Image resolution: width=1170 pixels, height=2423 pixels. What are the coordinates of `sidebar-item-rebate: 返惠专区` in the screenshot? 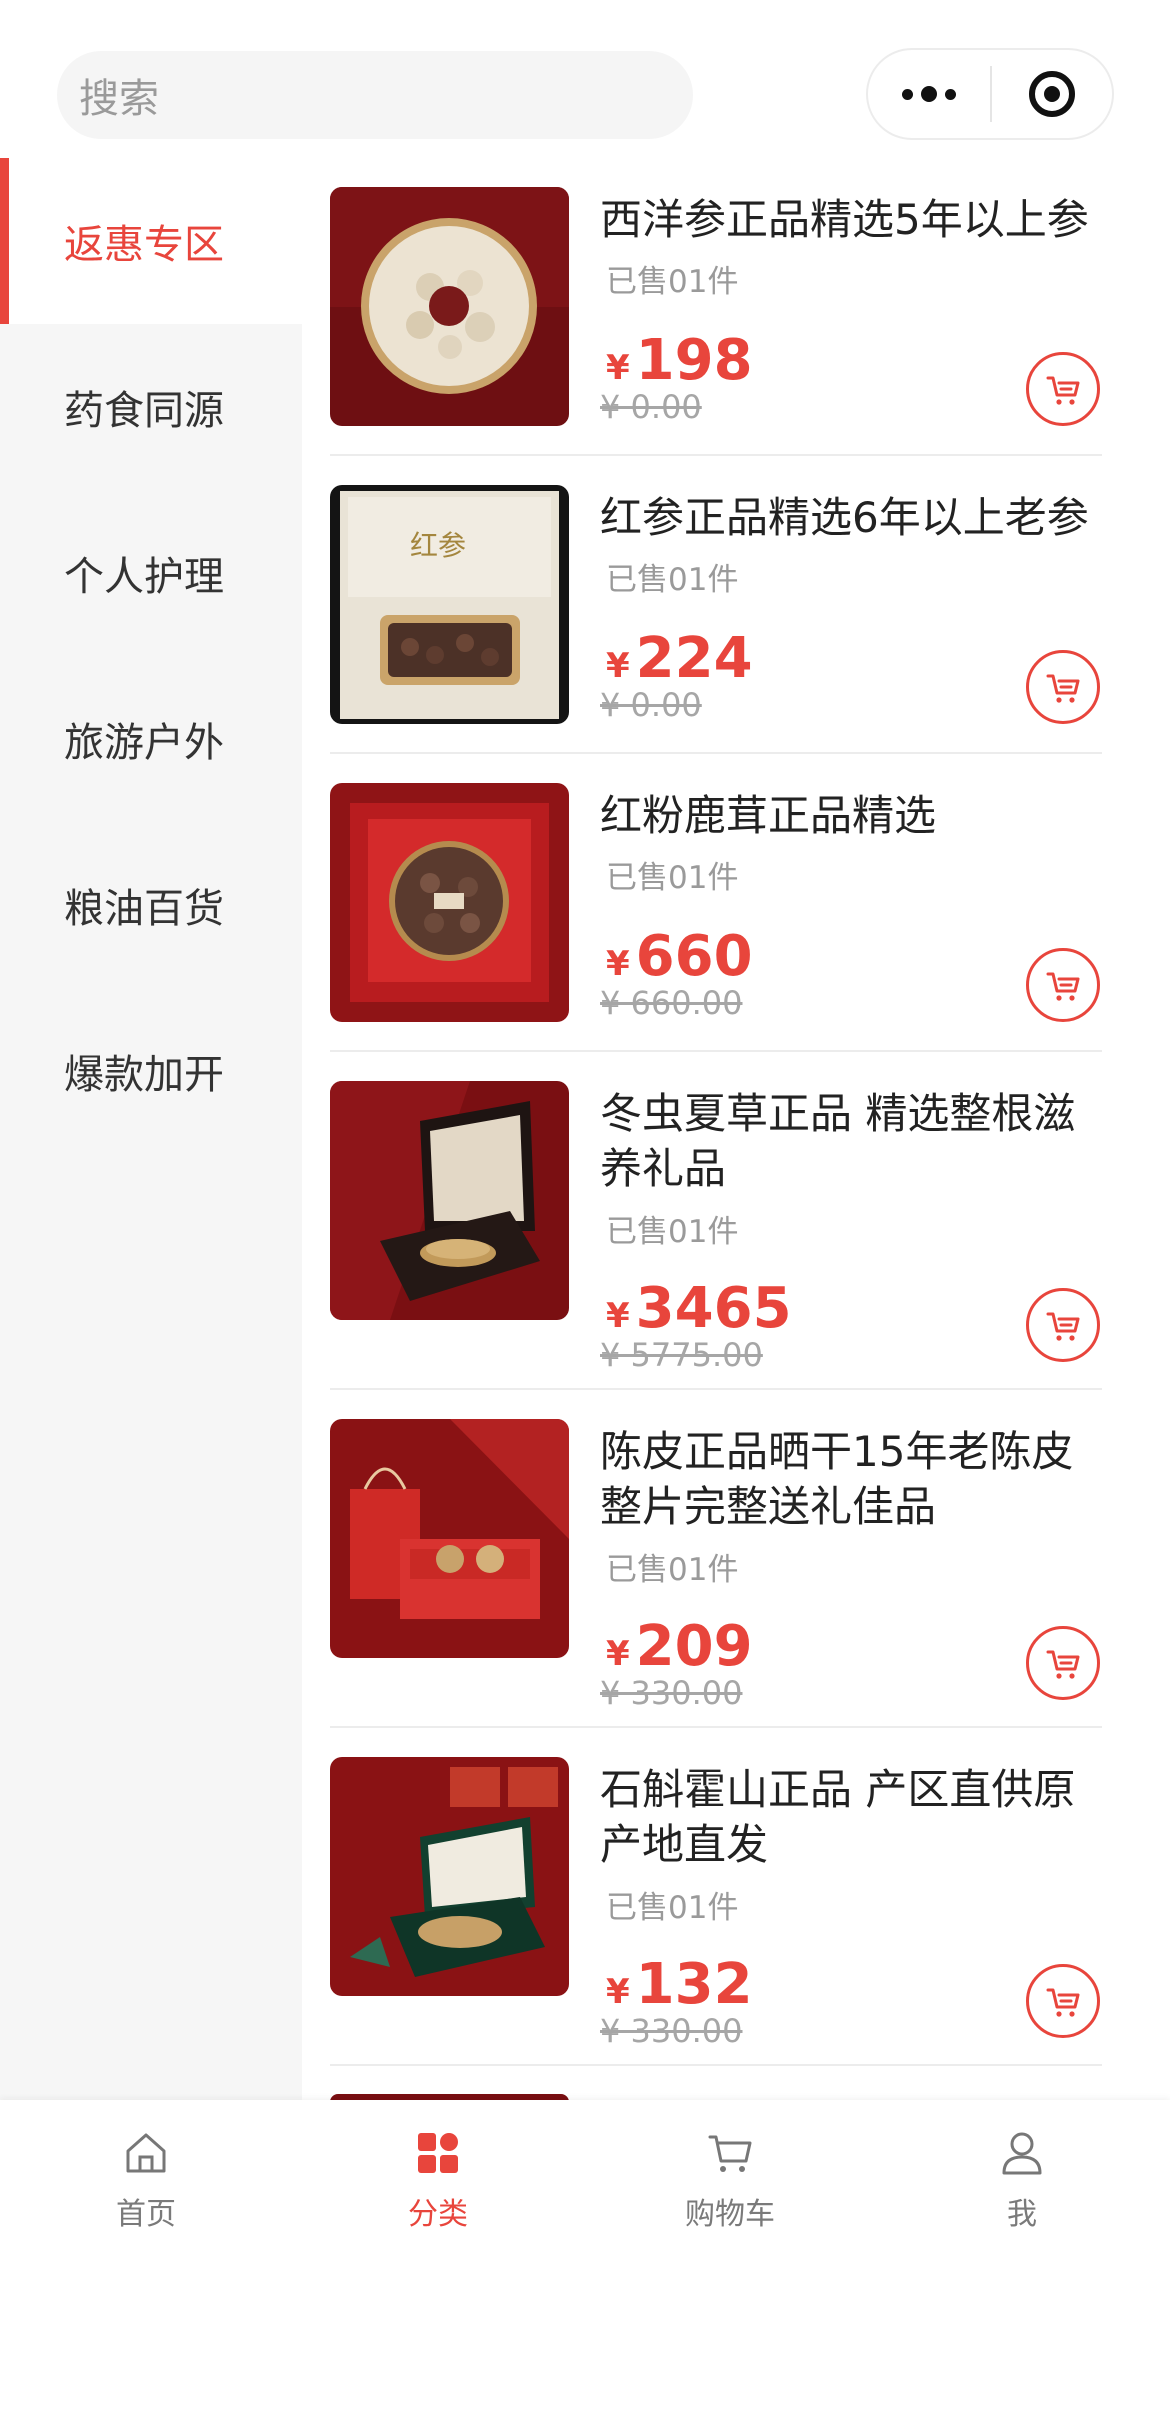 It's located at (151, 241).